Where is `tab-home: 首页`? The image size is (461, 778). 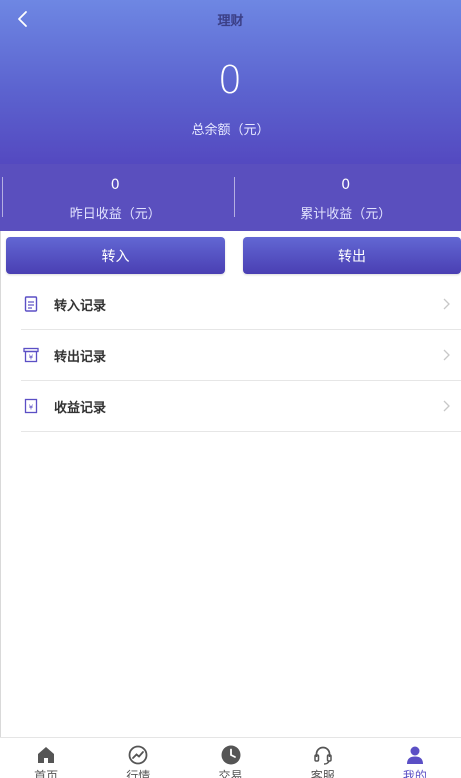 tab-home: 首页 is located at coordinates (46, 758).